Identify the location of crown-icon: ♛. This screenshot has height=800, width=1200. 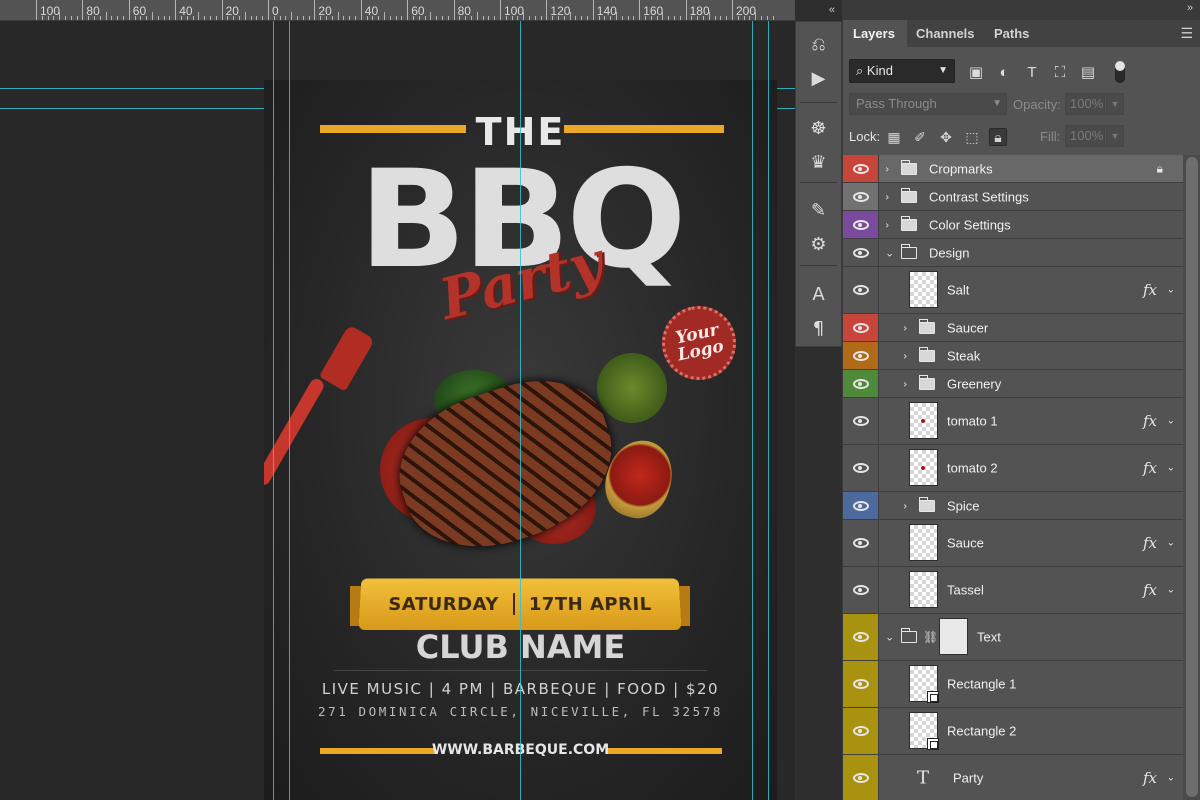
(818, 162).